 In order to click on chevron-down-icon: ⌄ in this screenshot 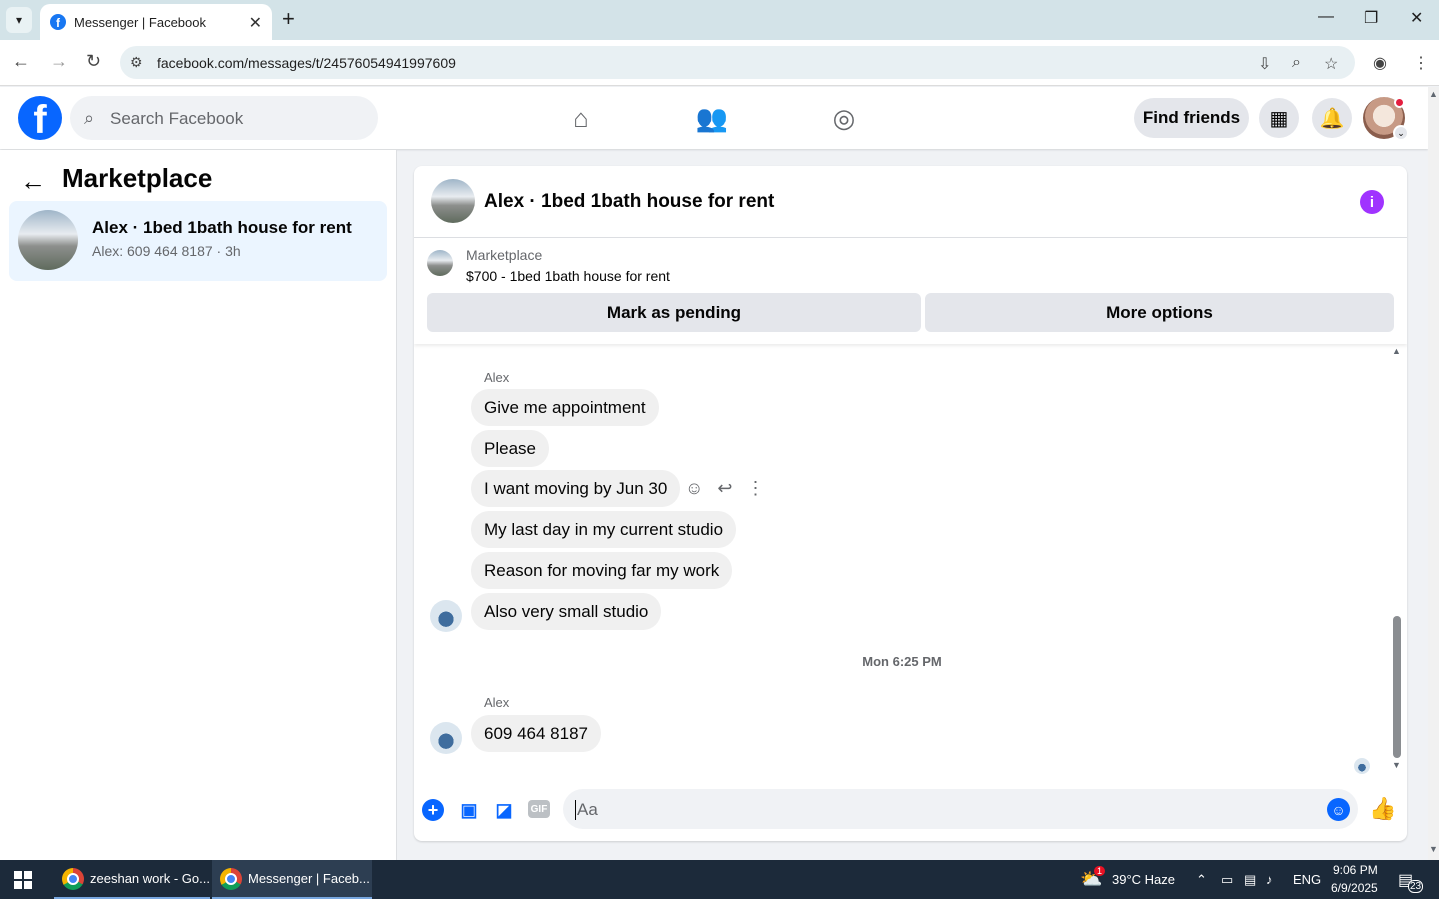, I will do `click(1401, 133)`.